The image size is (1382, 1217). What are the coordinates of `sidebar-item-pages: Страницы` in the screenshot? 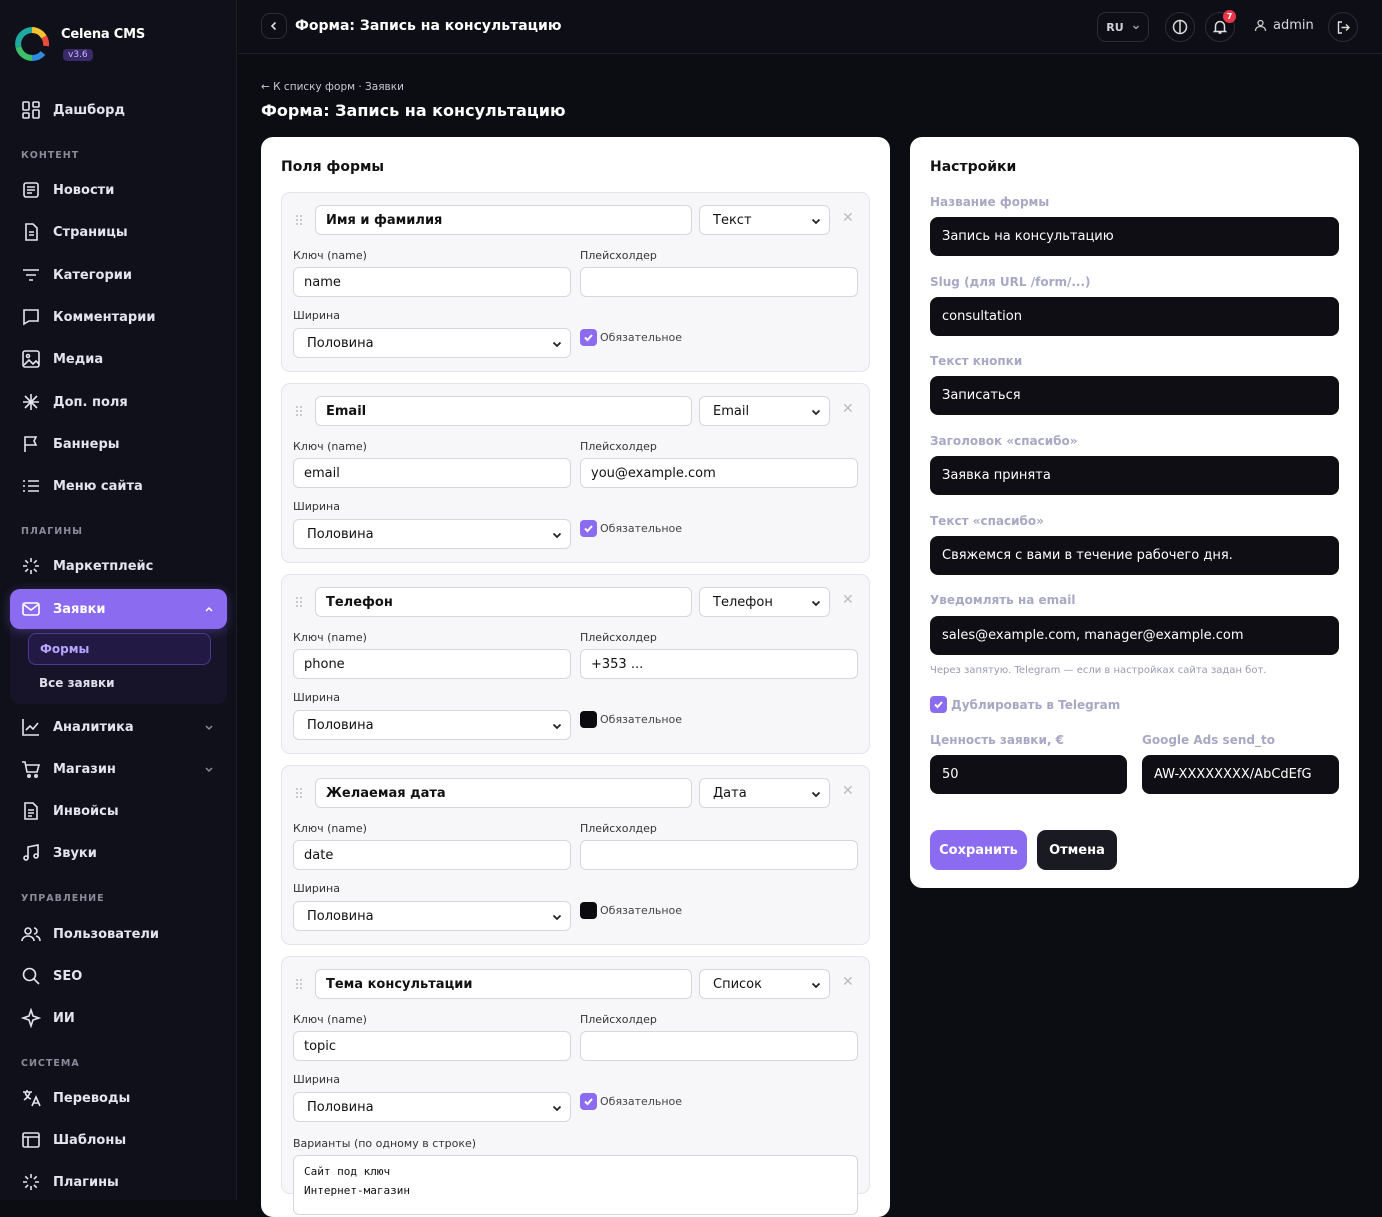 It's located at (118, 232).